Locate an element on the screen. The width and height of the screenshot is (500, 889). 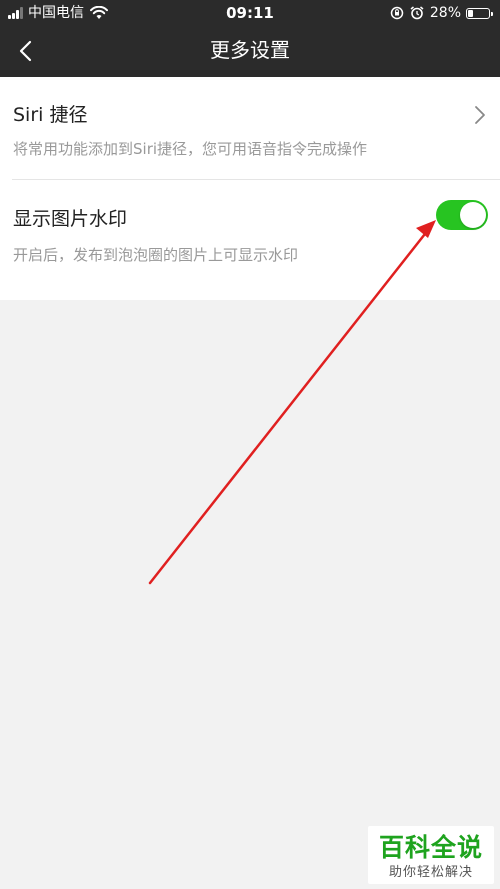
logo-main-text: 百科全说 is located at coordinates (430, 847).